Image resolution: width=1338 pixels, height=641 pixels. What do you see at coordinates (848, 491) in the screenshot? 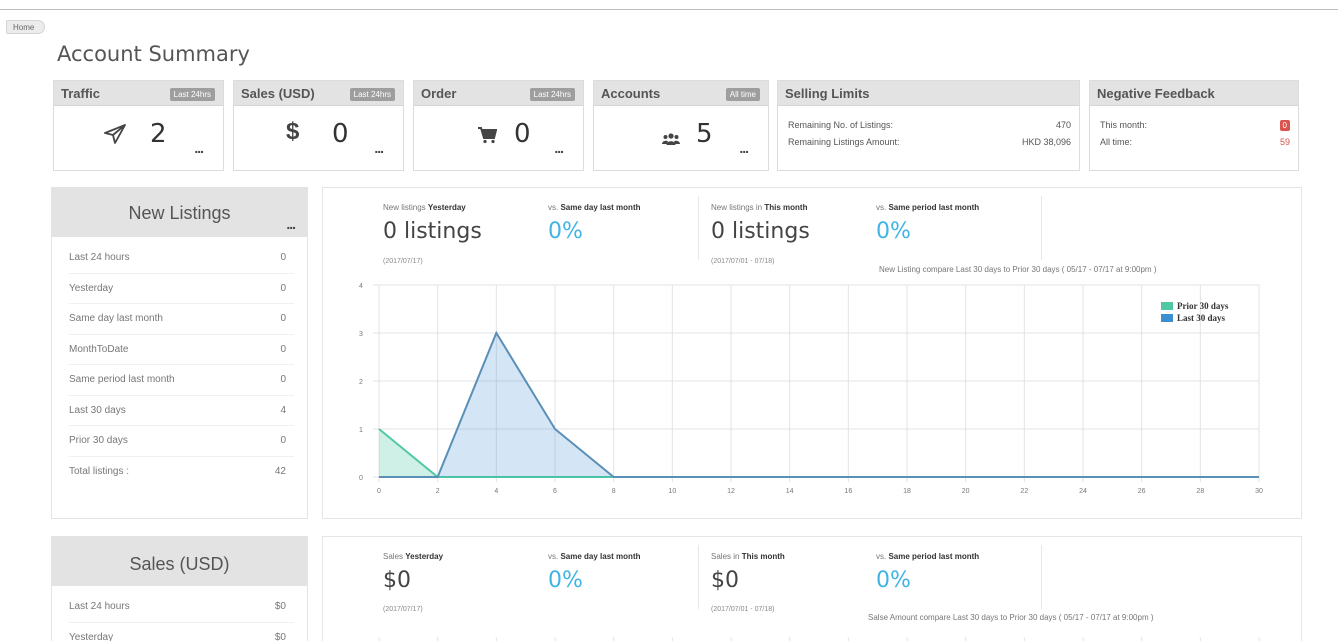
I see `x-tick-label: 16` at bounding box center [848, 491].